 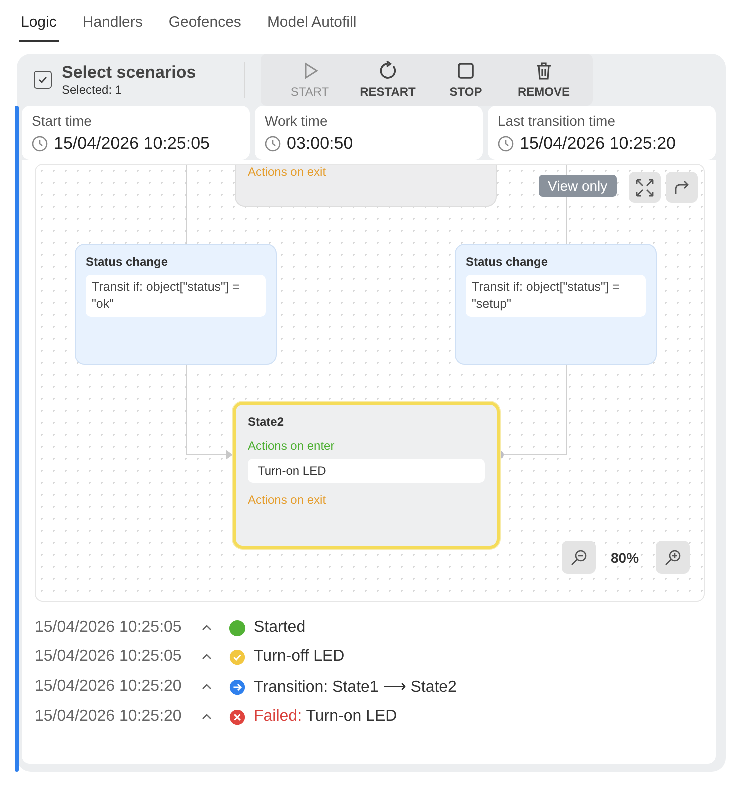 I want to click on status-dot-icon, so click(x=237, y=628).